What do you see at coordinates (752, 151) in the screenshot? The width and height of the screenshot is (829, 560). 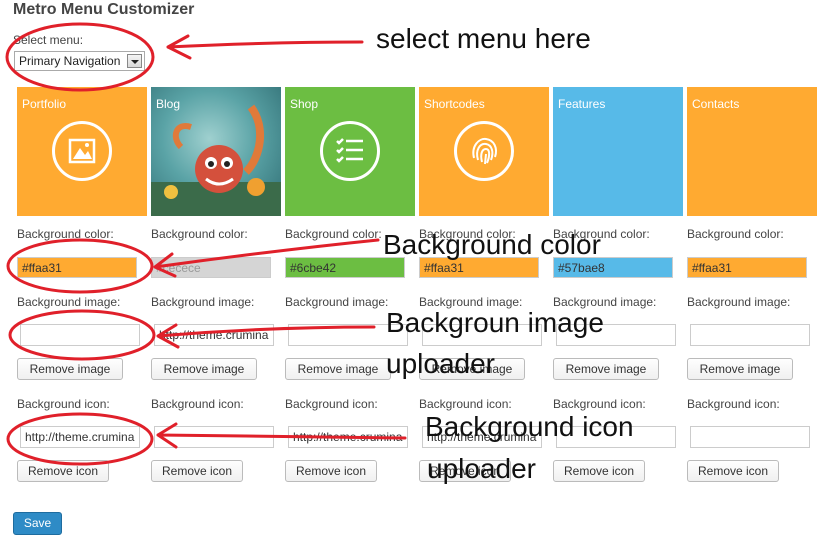 I see `menu-tile-contacts: Contacts` at bounding box center [752, 151].